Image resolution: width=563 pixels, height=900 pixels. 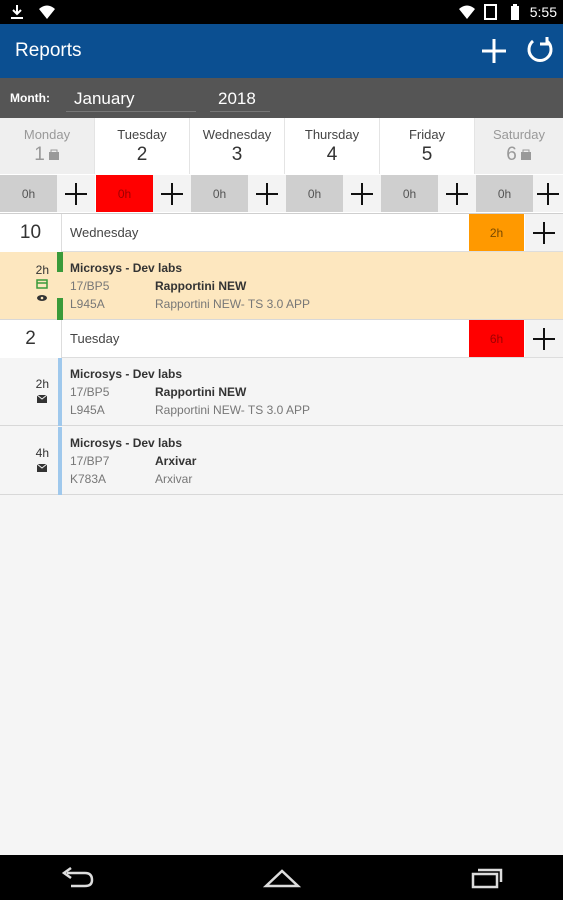 What do you see at coordinates (131, 99) in the screenshot?
I see `month-select: January` at bounding box center [131, 99].